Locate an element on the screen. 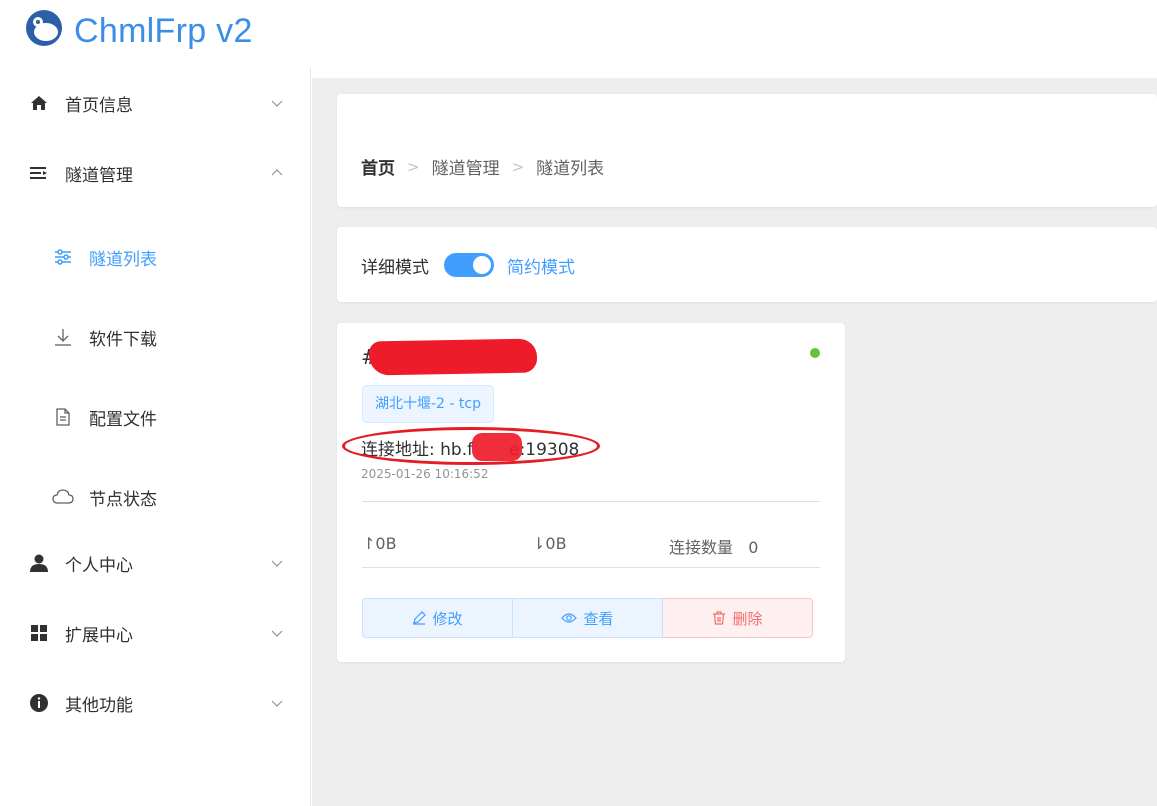 This screenshot has width=1157, height=806. download-arrow-icon: ⇂ is located at coordinates (539, 543).